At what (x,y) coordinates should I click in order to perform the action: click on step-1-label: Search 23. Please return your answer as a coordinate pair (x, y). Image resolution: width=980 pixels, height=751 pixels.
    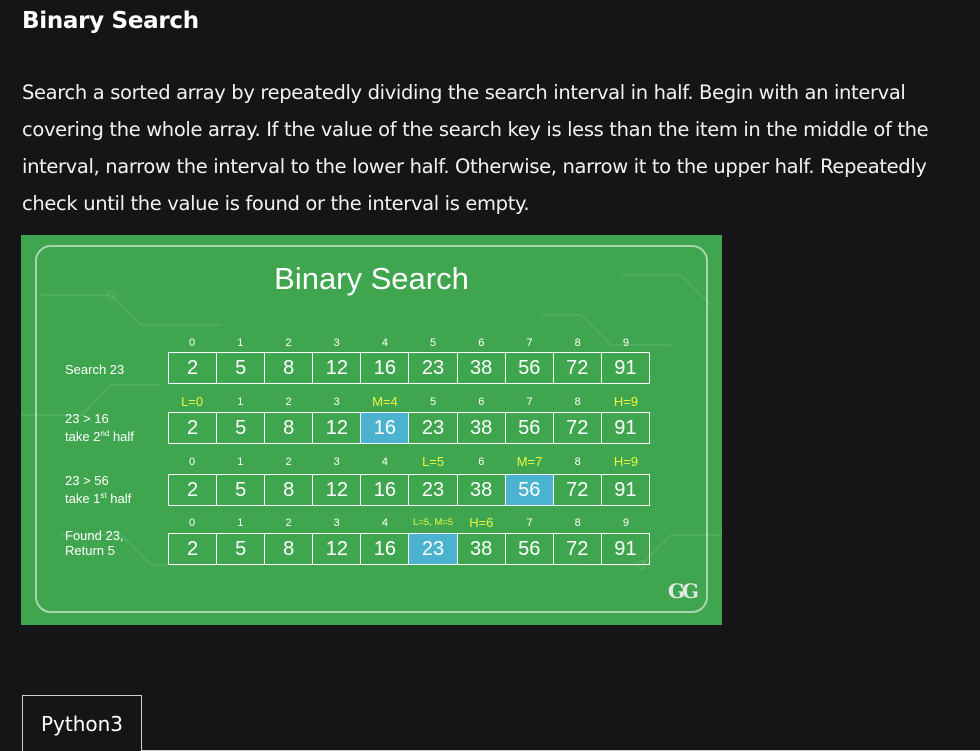
    Looking at the image, I should click on (94, 369).